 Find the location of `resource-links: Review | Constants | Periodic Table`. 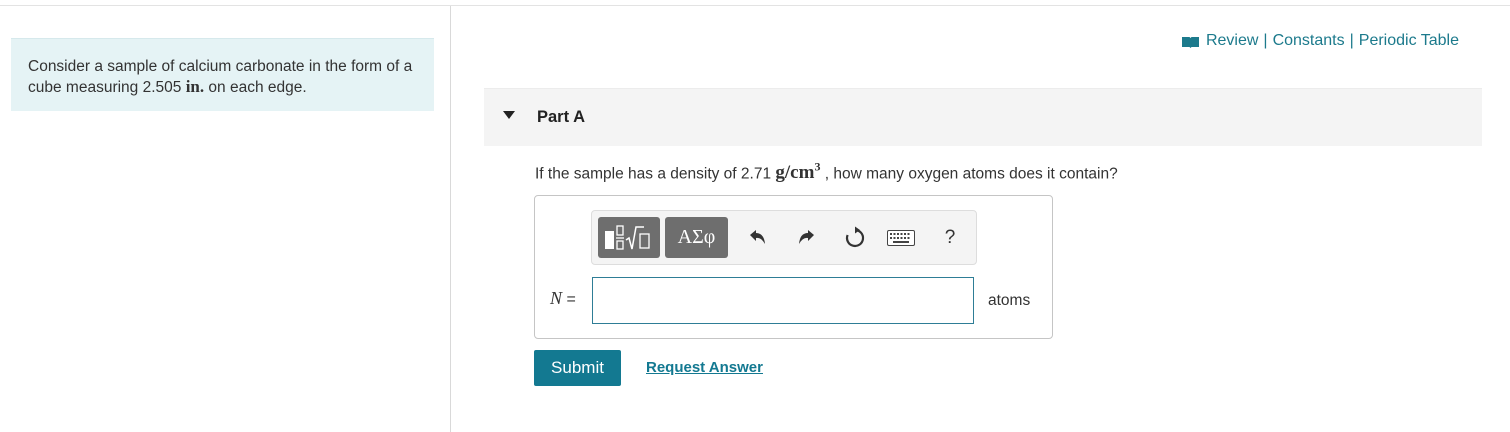

resource-links: Review | Constants | Periodic Table is located at coordinates (1320, 41).